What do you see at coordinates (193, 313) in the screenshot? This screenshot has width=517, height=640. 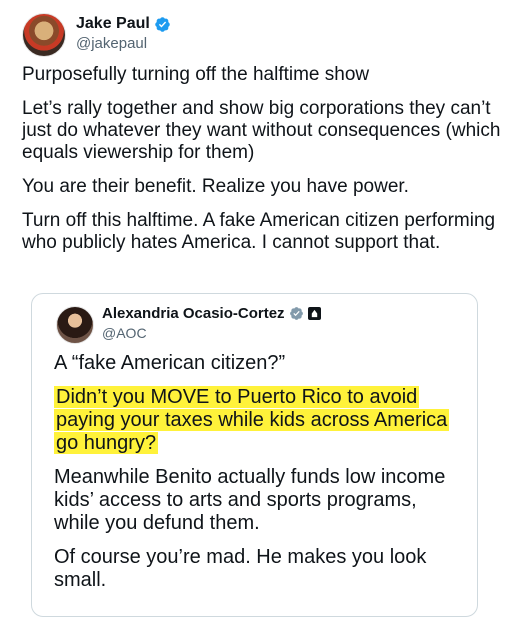 I see `quote-author-name: Alexandria Ocasio-Cortez` at bounding box center [193, 313].